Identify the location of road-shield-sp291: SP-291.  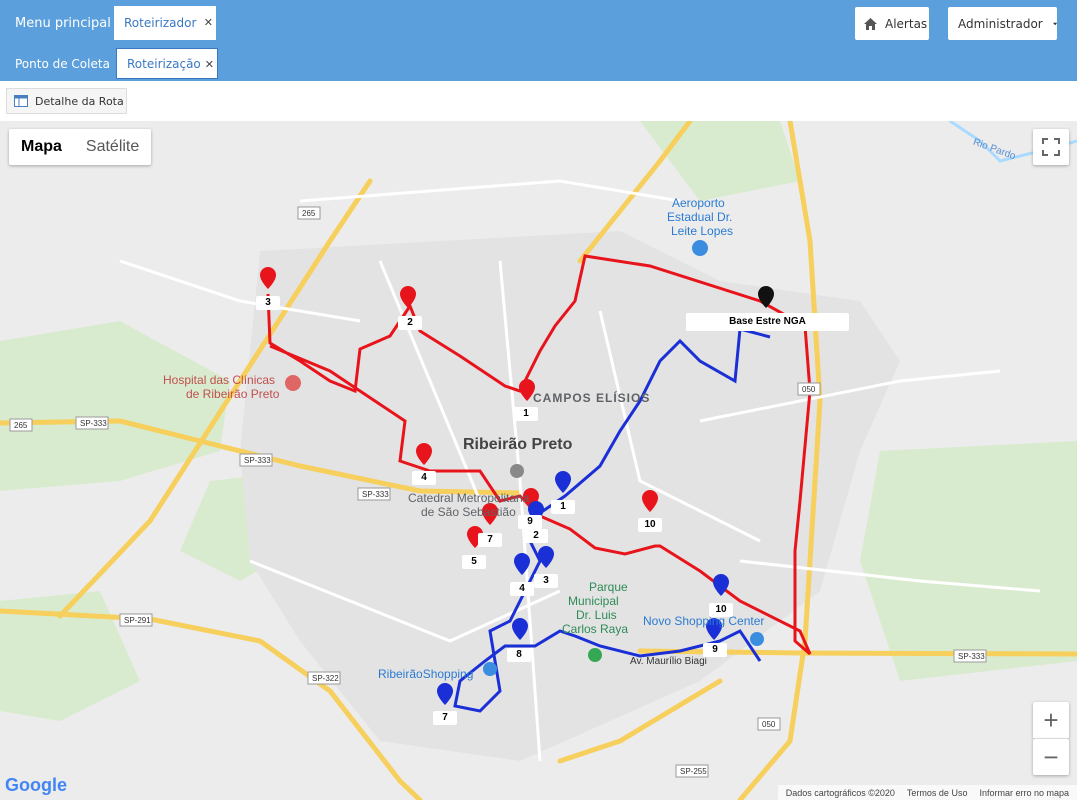
(137, 620).